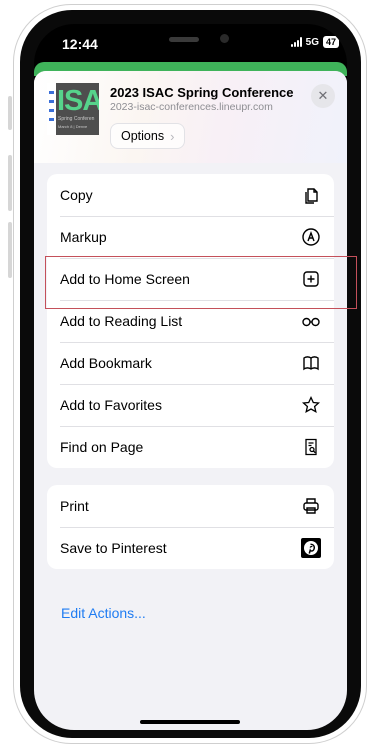 The height and width of the screenshot is (748, 371). I want to click on printer-icon, so click(311, 506).